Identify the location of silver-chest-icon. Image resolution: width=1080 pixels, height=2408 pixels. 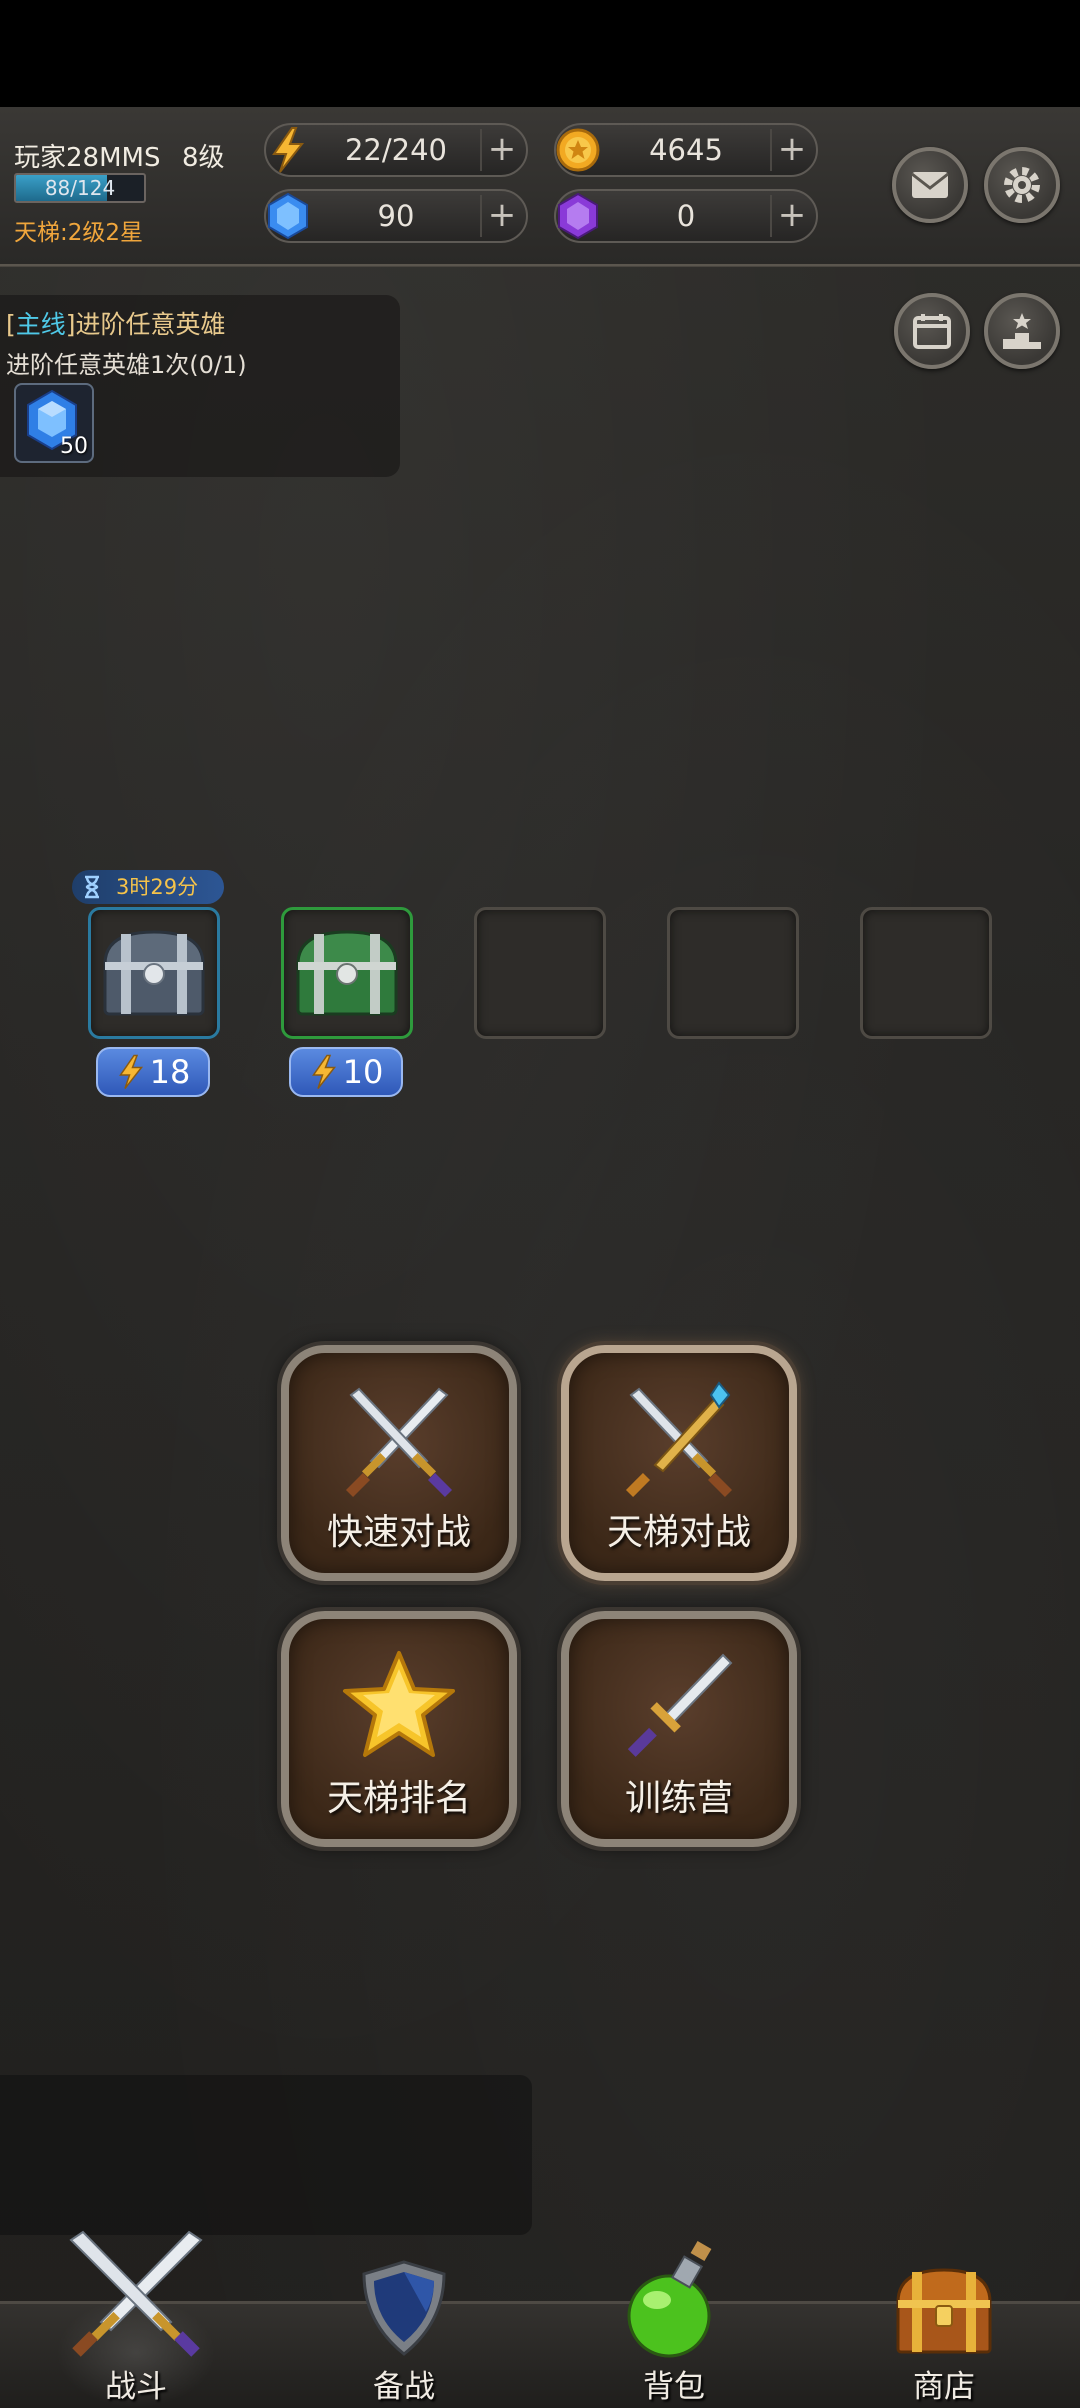
(154, 973).